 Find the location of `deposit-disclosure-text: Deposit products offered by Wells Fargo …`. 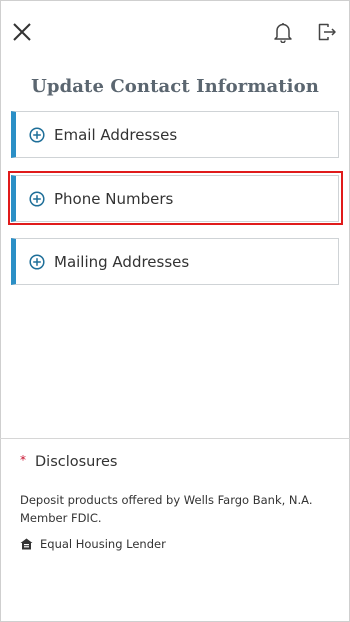

deposit-disclosure-text: Deposit products offered by Wells Fargo … is located at coordinates (166, 509).